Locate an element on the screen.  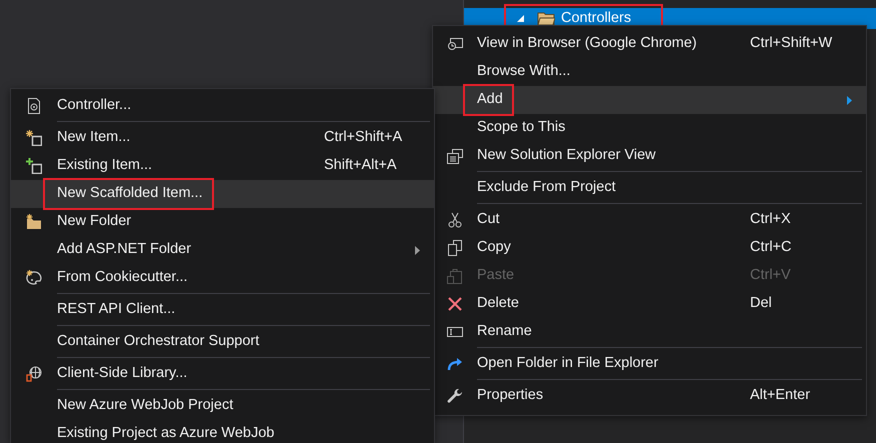
shortcut-text: Ctrl+X is located at coordinates (771, 220).